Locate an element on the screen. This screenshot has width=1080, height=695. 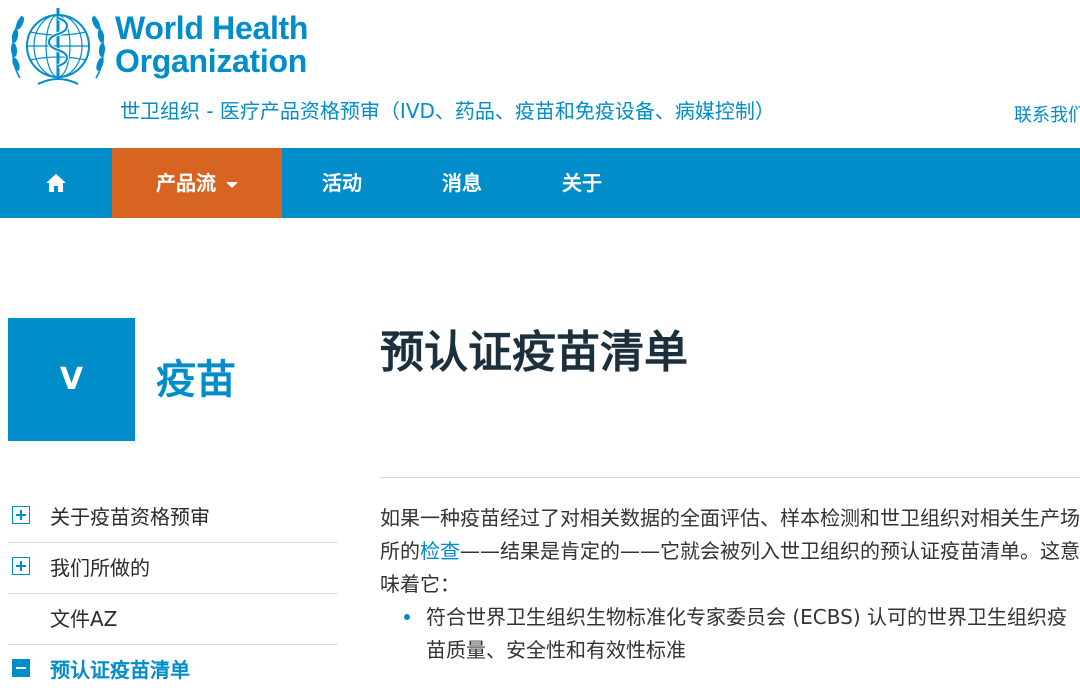
sidebar-item-label: 关于疫苗资格预审 is located at coordinates (130, 517).